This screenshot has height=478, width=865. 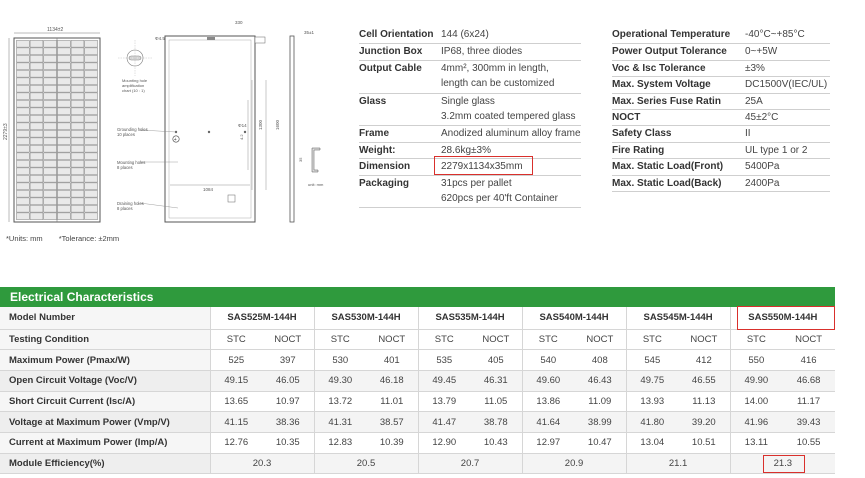 What do you see at coordinates (105, 422) in the screenshot?
I see `row-label: Voltage at Maximum Power (Vmp/V)` at bounding box center [105, 422].